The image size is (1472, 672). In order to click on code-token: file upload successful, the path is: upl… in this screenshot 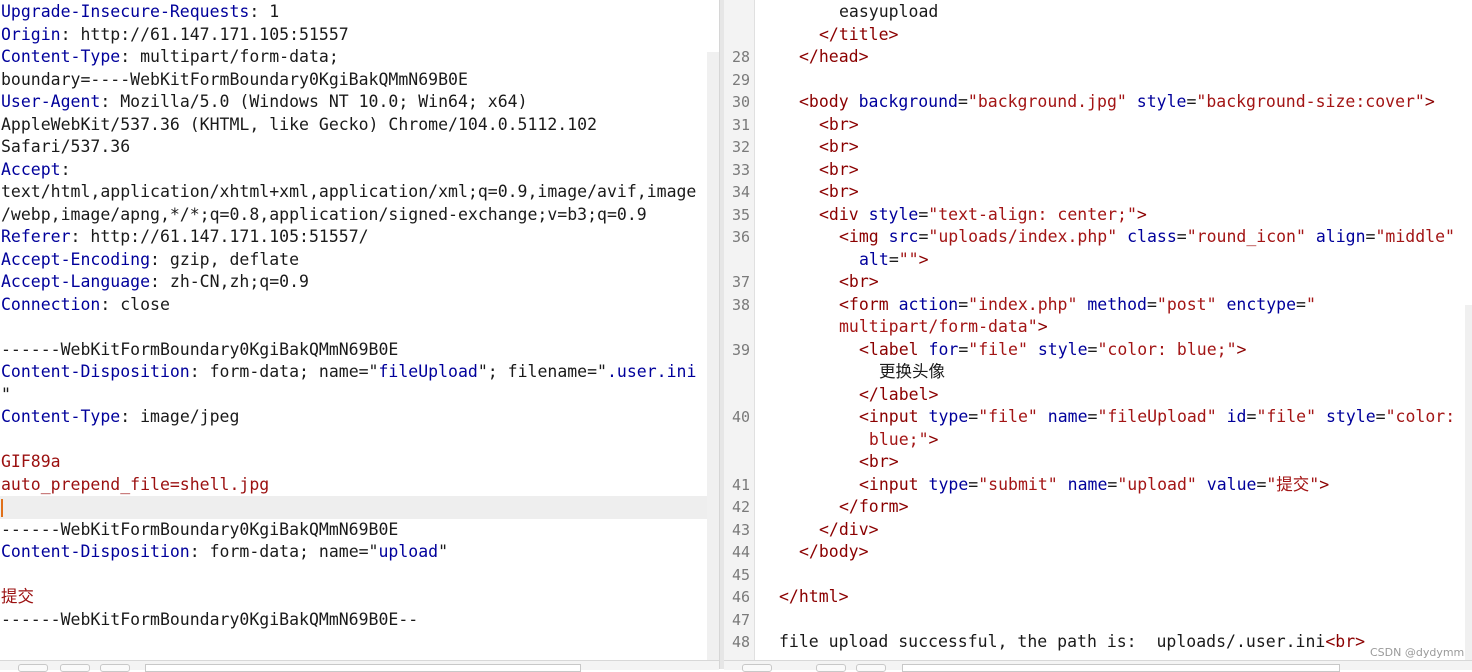, I will do `click(1052, 641)`.